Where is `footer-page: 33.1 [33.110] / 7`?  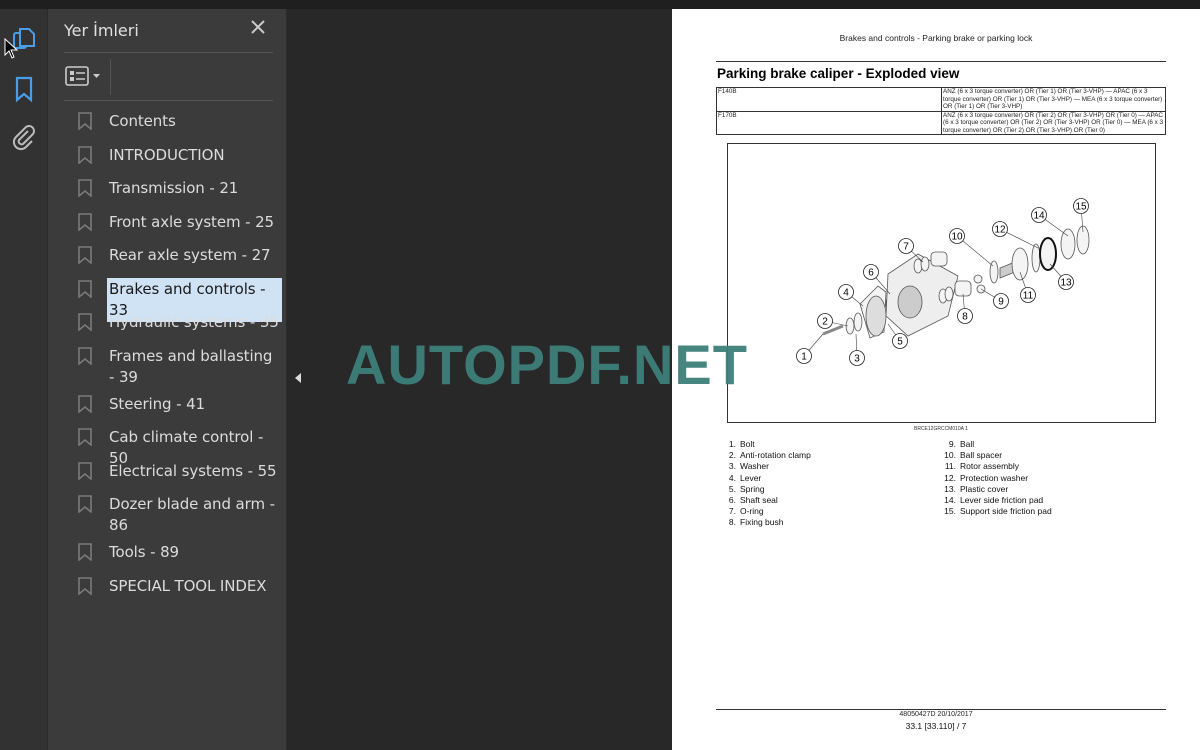
footer-page: 33.1 [33.110] / 7 is located at coordinates (936, 726).